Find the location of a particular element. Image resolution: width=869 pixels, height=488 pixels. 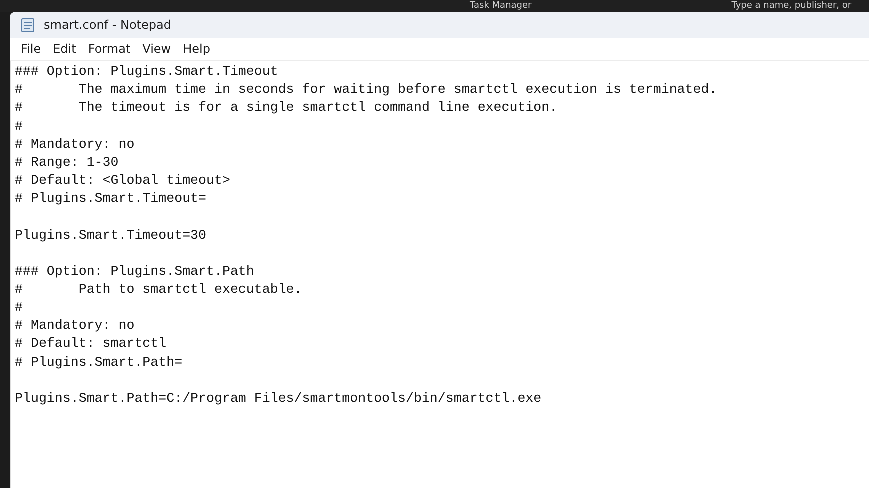

text-line: # Range: 1-30 is located at coordinates (67, 163).